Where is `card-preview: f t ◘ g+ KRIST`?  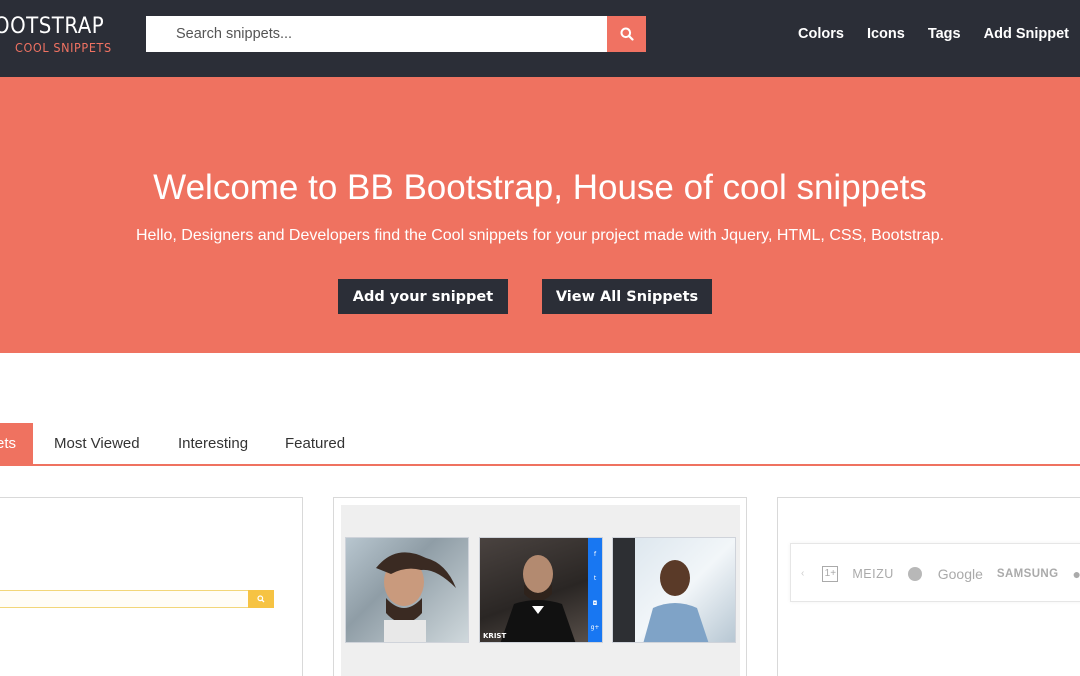
card-preview: f t ◘ g+ KRIST is located at coordinates (540, 590).